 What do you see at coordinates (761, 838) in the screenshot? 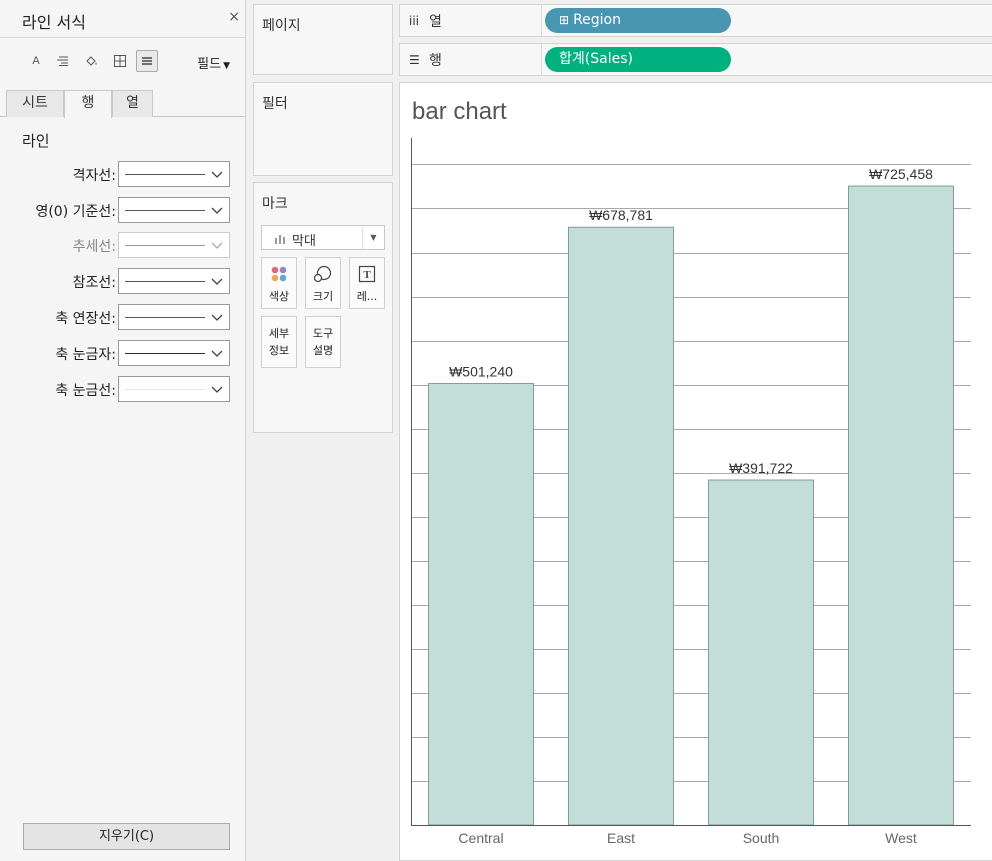
I see `x-tick-label: South` at bounding box center [761, 838].